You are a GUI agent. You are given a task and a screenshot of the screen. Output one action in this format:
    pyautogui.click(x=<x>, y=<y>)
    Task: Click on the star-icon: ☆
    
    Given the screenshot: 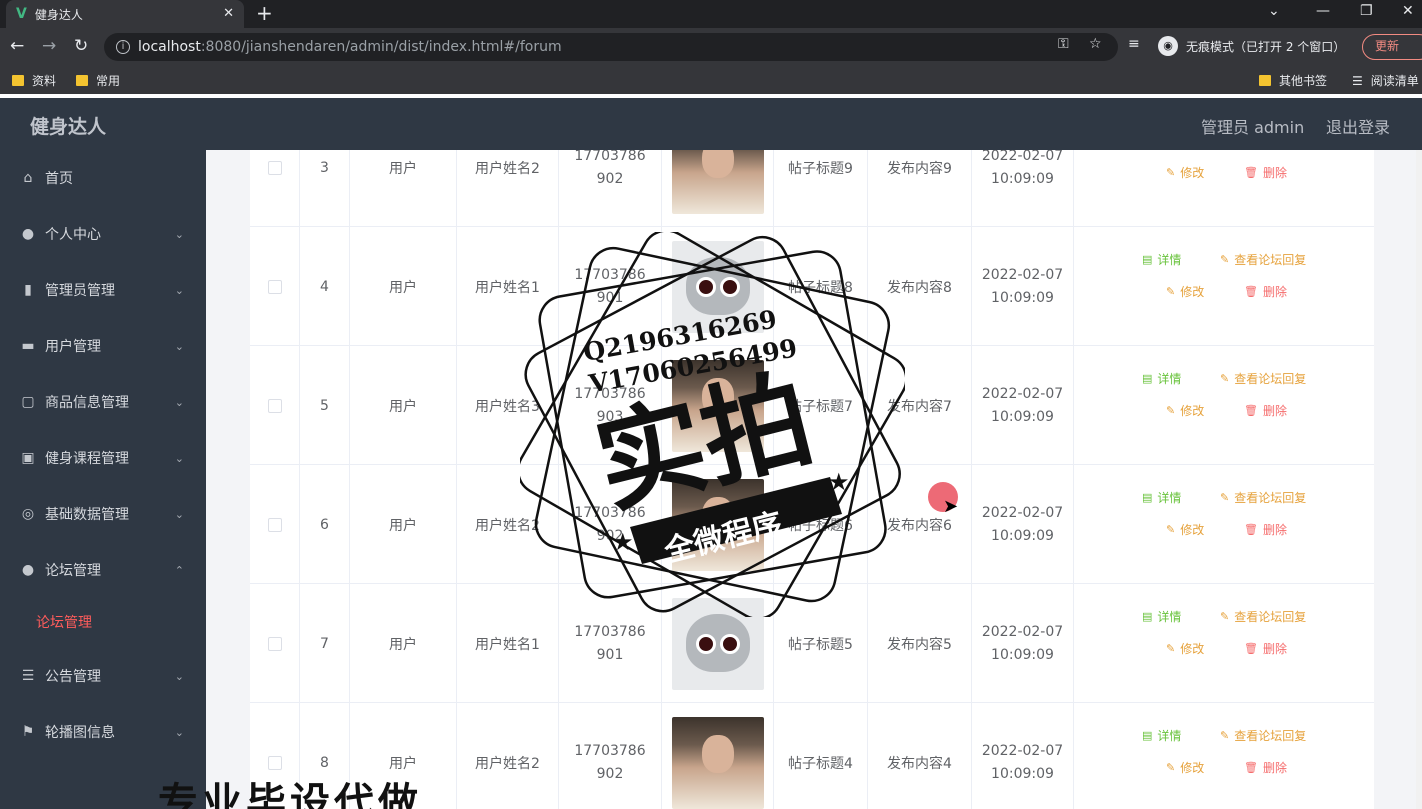 What is the action you would take?
    pyautogui.click(x=1095, y=44)
    